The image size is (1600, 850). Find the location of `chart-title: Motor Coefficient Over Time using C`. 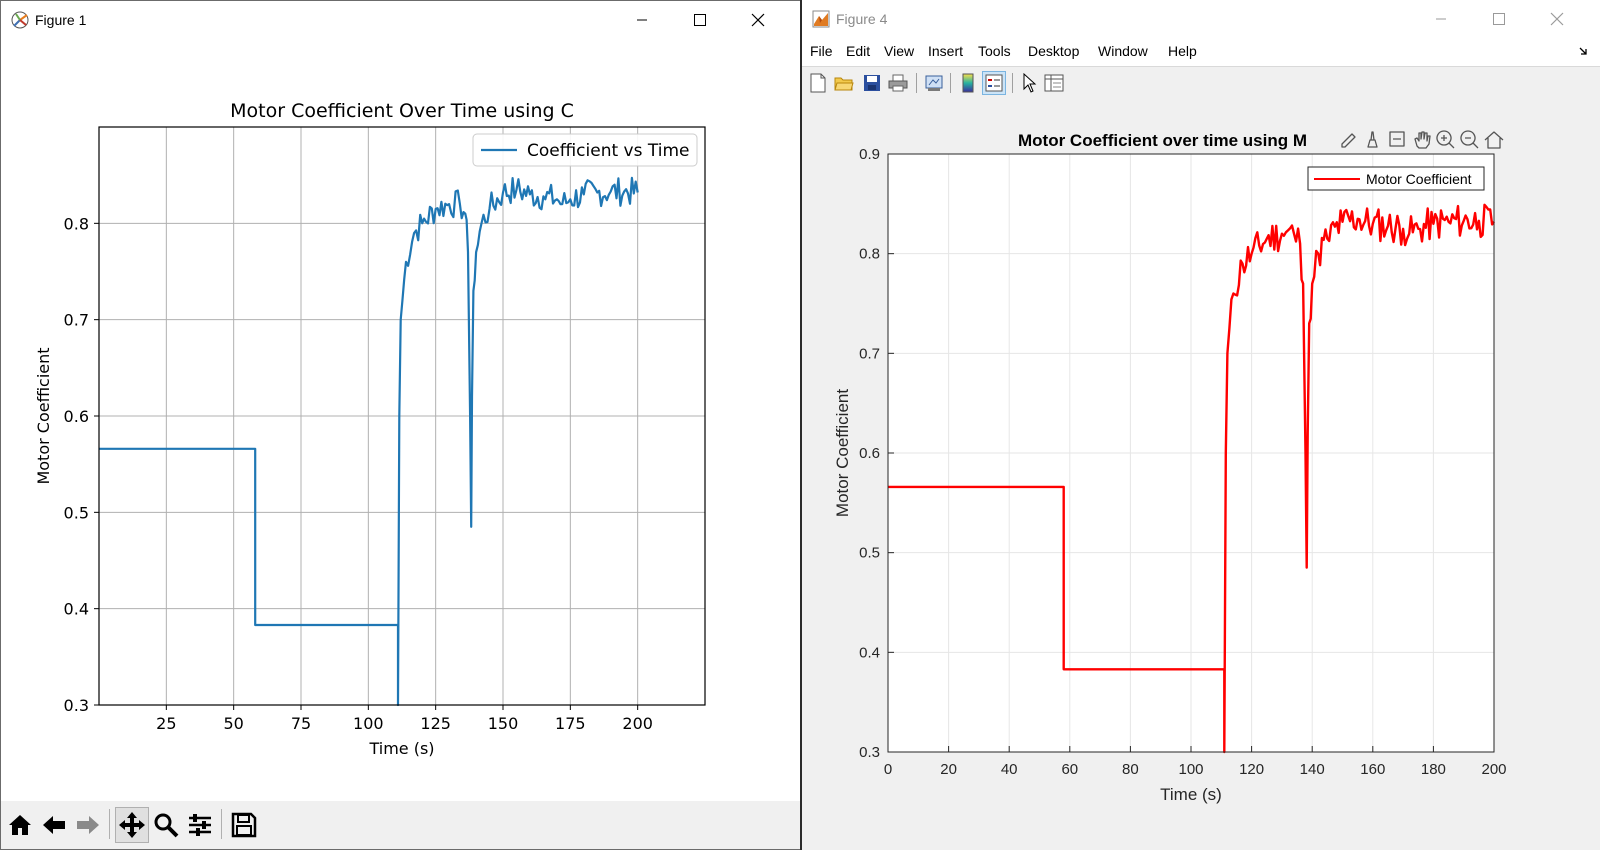

chart-title: Motor Coefficient Over Time using C is located at coordinates (402, 111).